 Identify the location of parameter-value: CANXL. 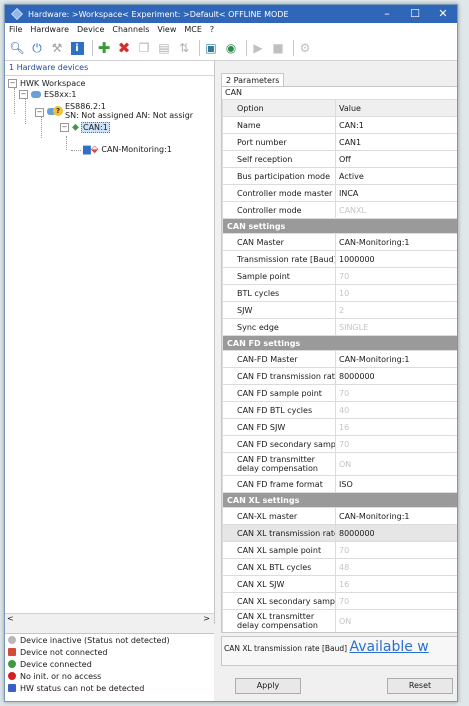
(396, 210).